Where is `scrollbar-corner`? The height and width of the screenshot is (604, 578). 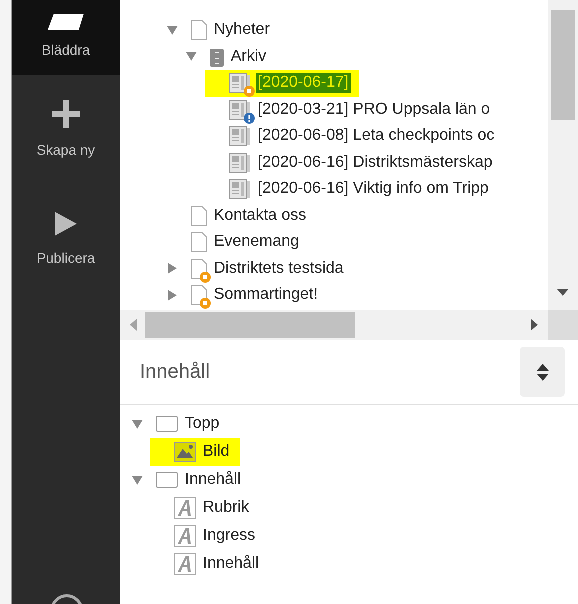
scrollbar-corner is located at coordinates (563, 325).